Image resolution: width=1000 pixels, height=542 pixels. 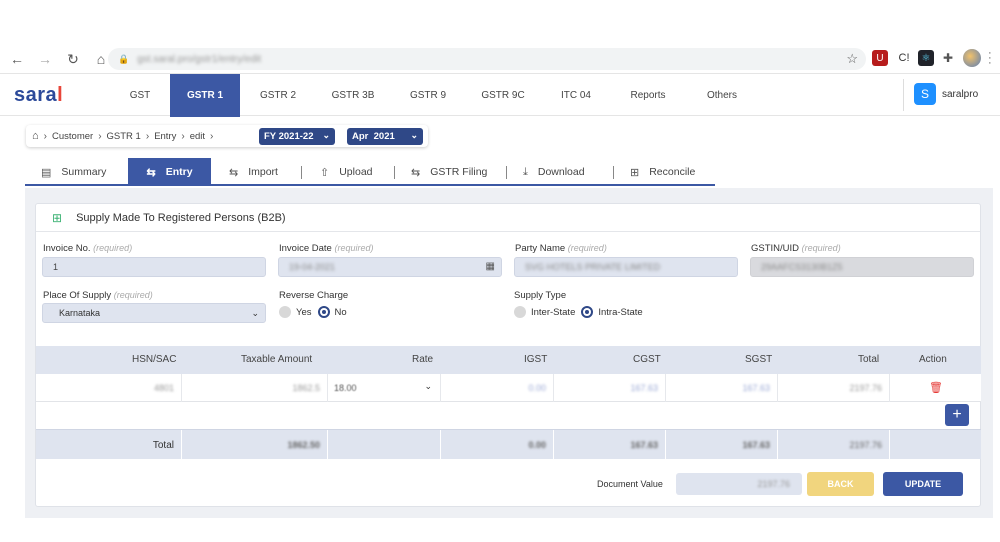 I want to click on month-select: Apr 2021 ⌄, so click(x=385, y=136).